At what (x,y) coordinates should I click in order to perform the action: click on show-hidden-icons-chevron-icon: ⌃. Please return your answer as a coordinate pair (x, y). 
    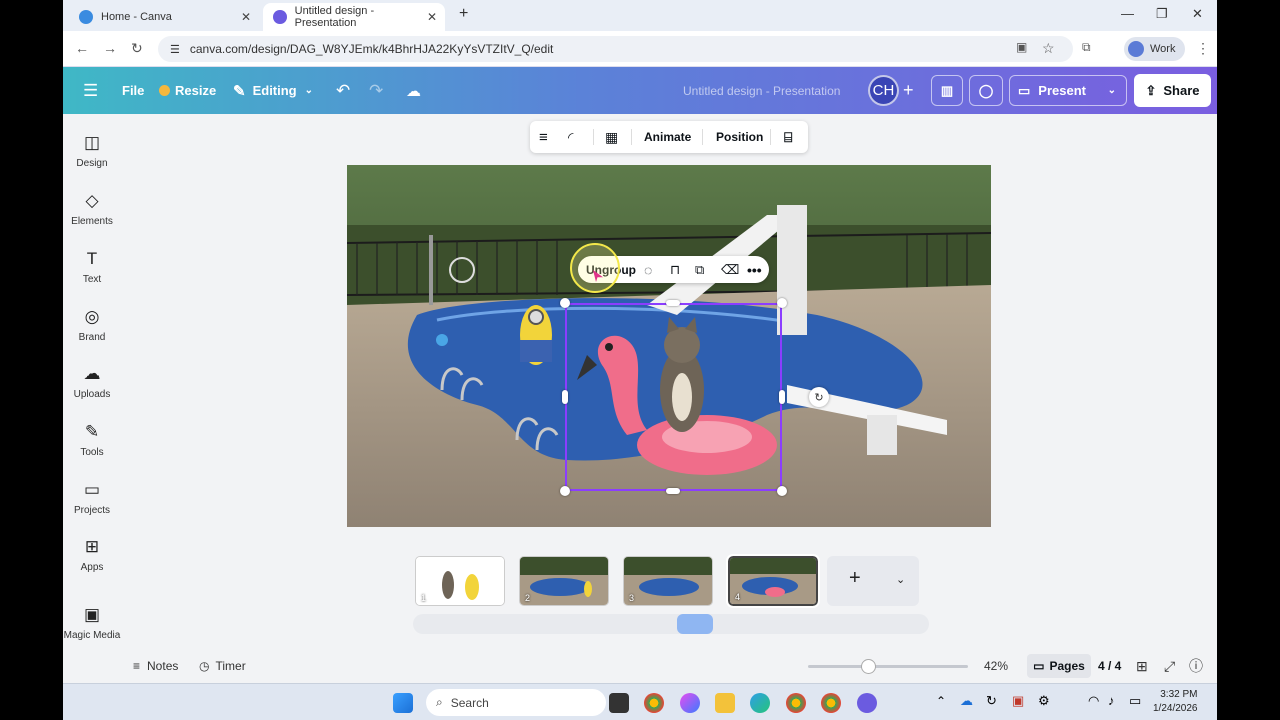
    Looking at the image, I should click on (941, 701).